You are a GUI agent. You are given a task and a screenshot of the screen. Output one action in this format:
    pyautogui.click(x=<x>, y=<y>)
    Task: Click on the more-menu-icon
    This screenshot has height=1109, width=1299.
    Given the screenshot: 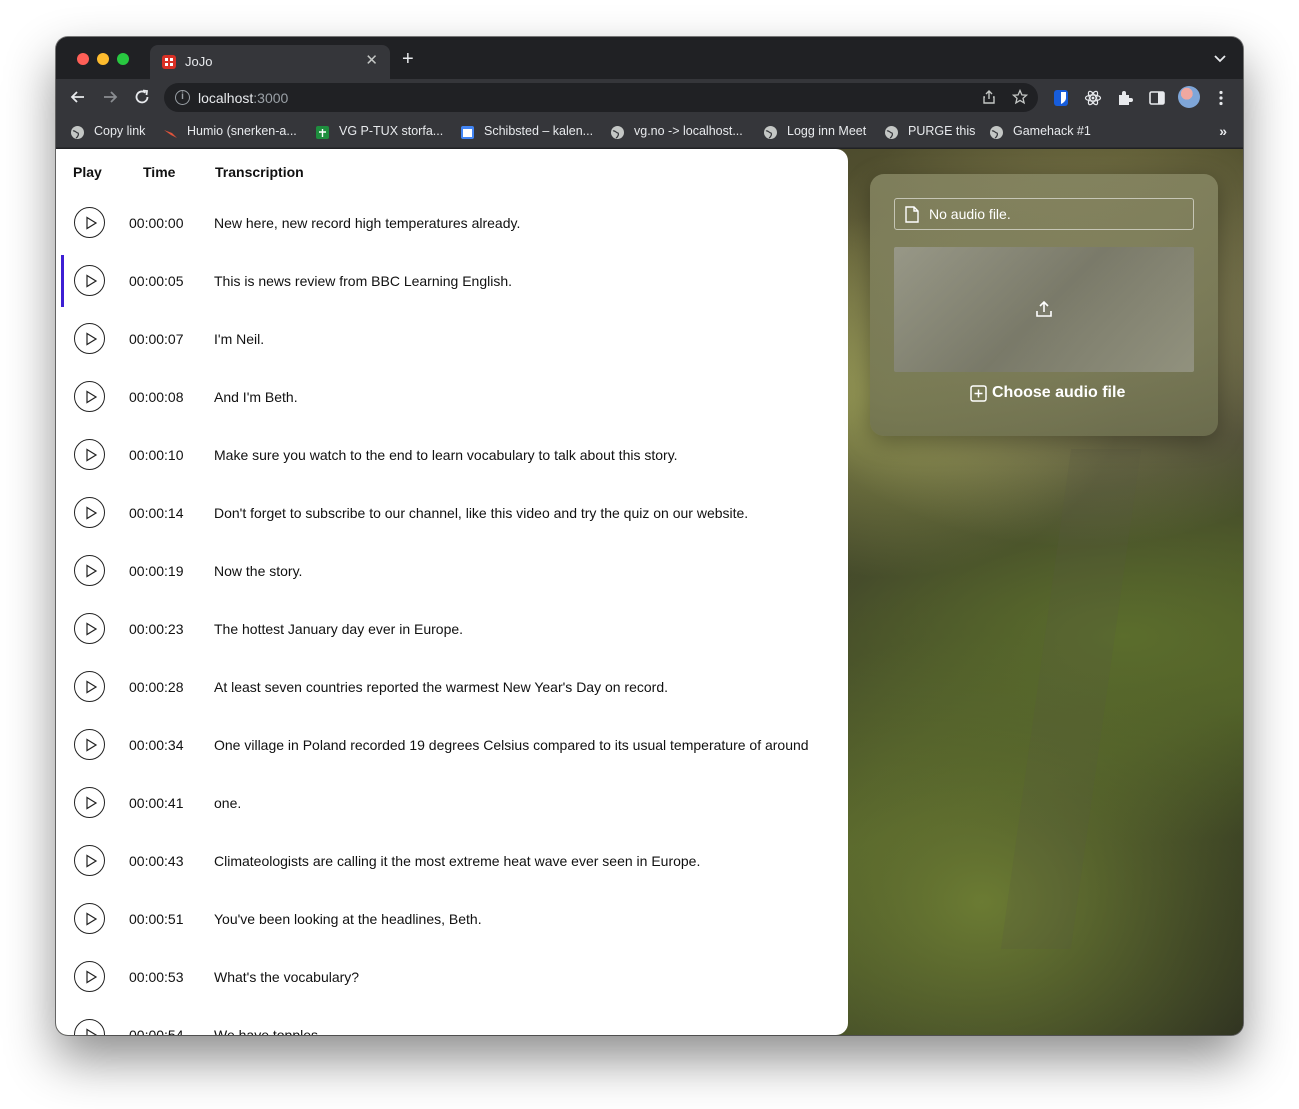 What is the action you would take?
    pyautogui.click(x=1221, y=98)
    